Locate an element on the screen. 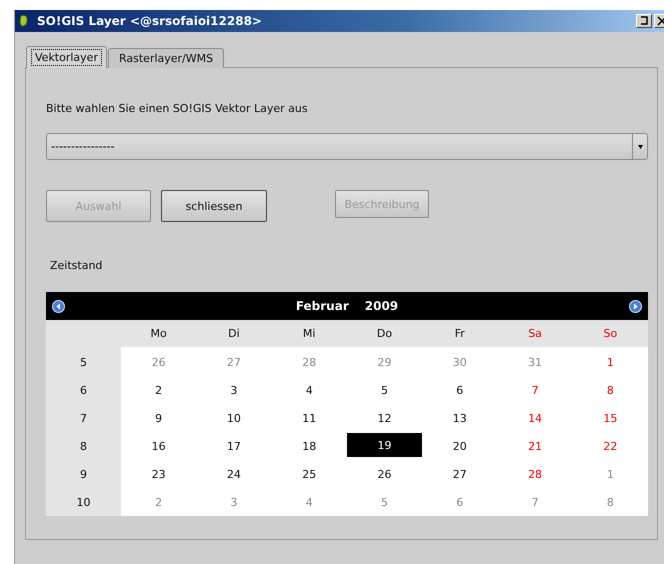 Image resolution: width=664 pixels, height=564 pixels. calendar-day: 22 is located at coordinates (610, 446).